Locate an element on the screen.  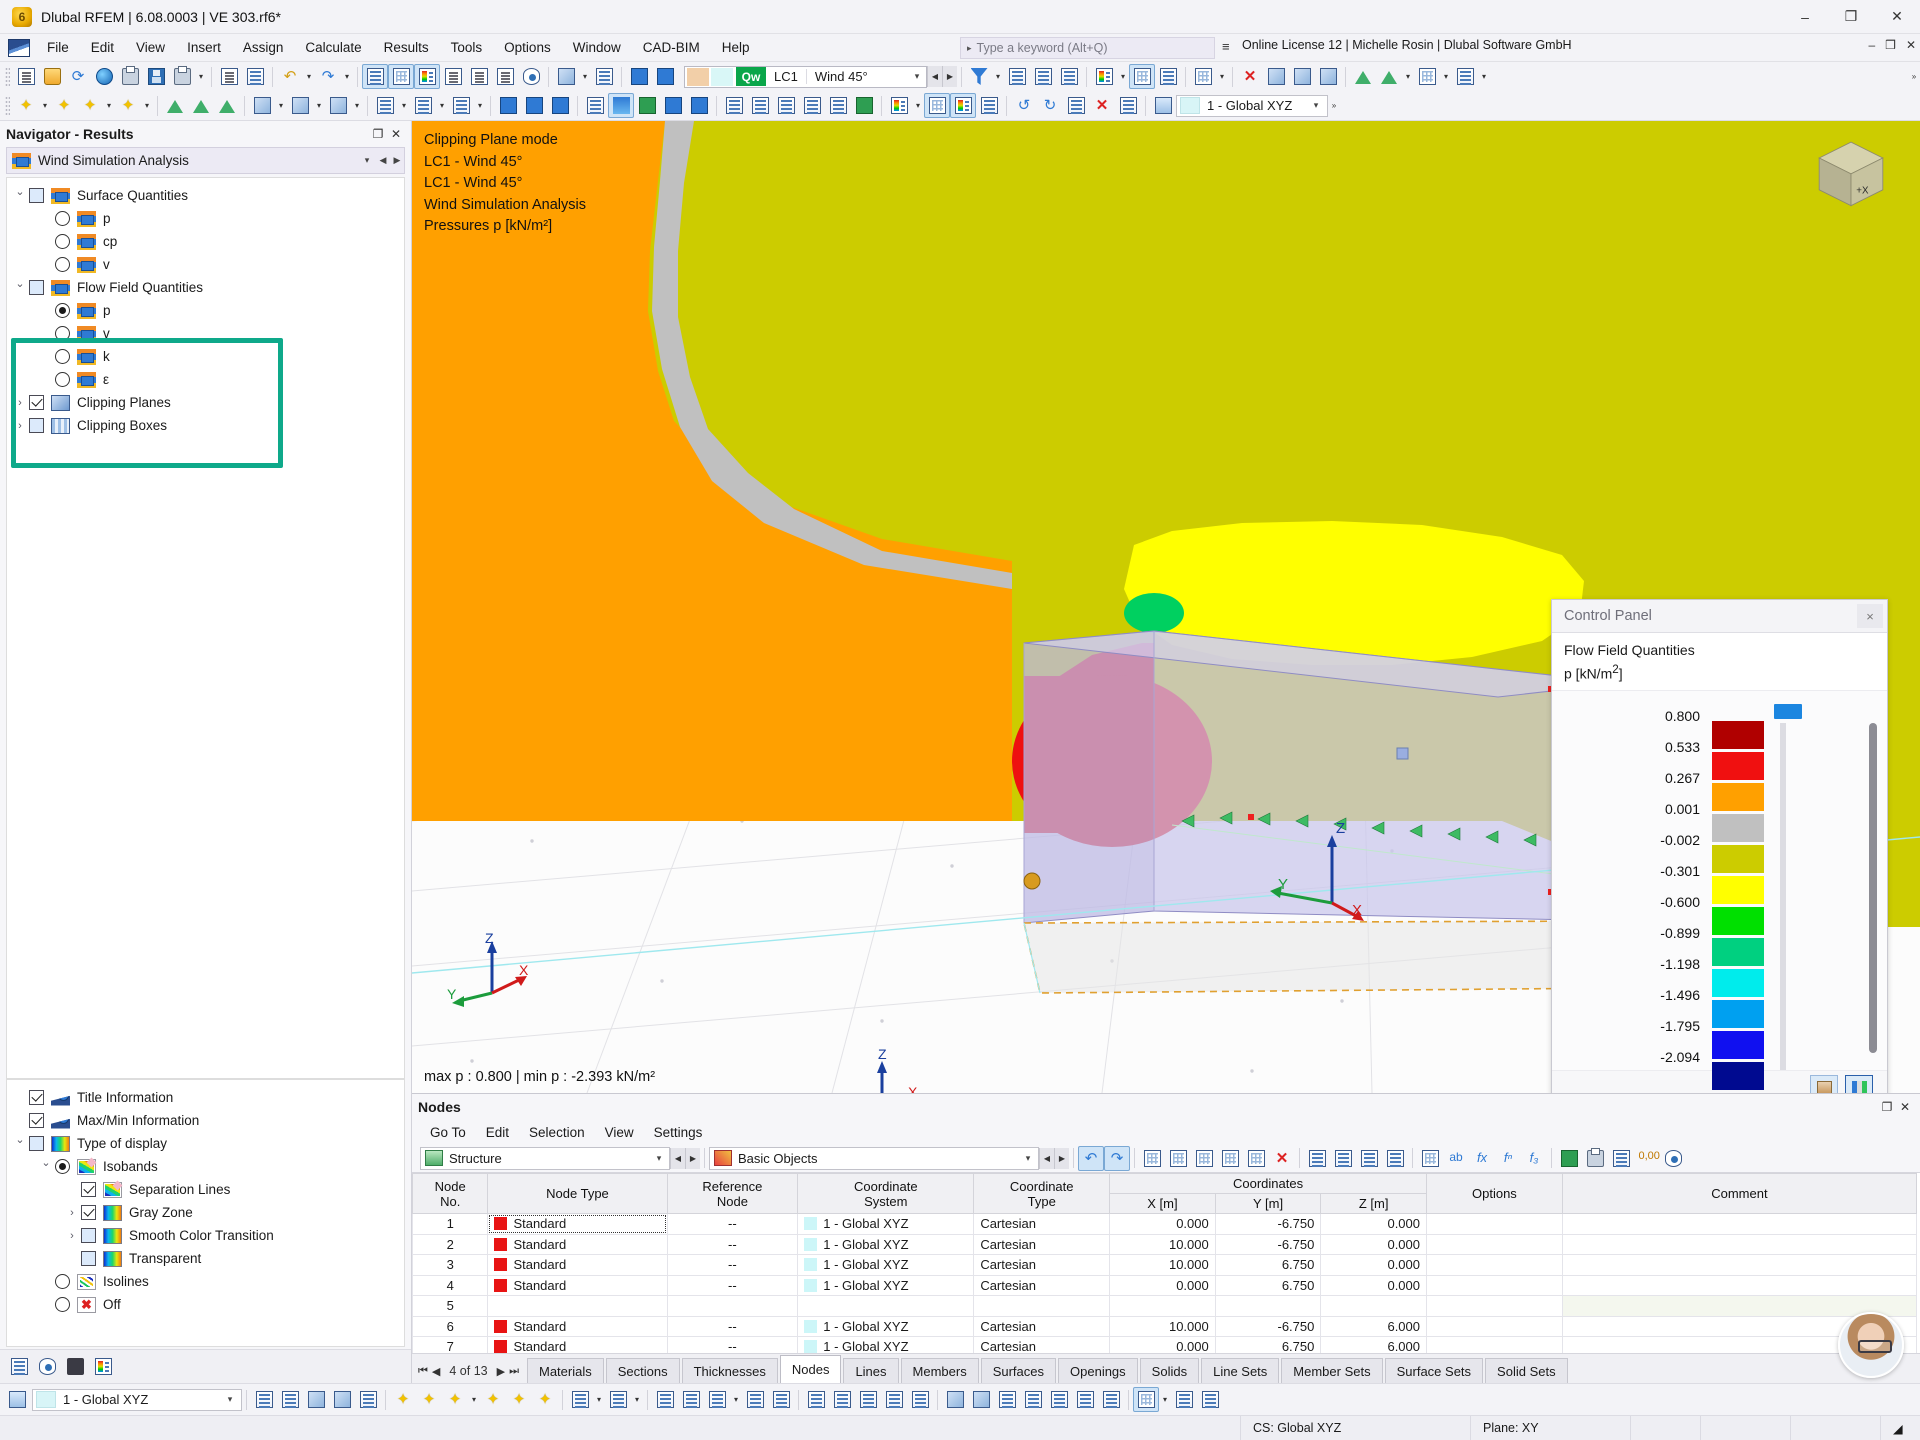
export-excel-button is located at coordinates (1569, 1158).